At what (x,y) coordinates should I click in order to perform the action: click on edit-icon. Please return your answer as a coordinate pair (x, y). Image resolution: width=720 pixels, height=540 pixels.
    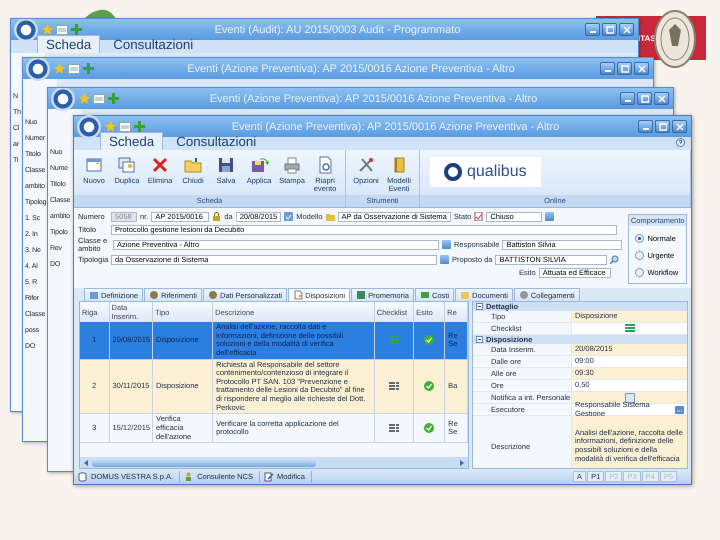
    Looking at the image, I should click on (269, 477).